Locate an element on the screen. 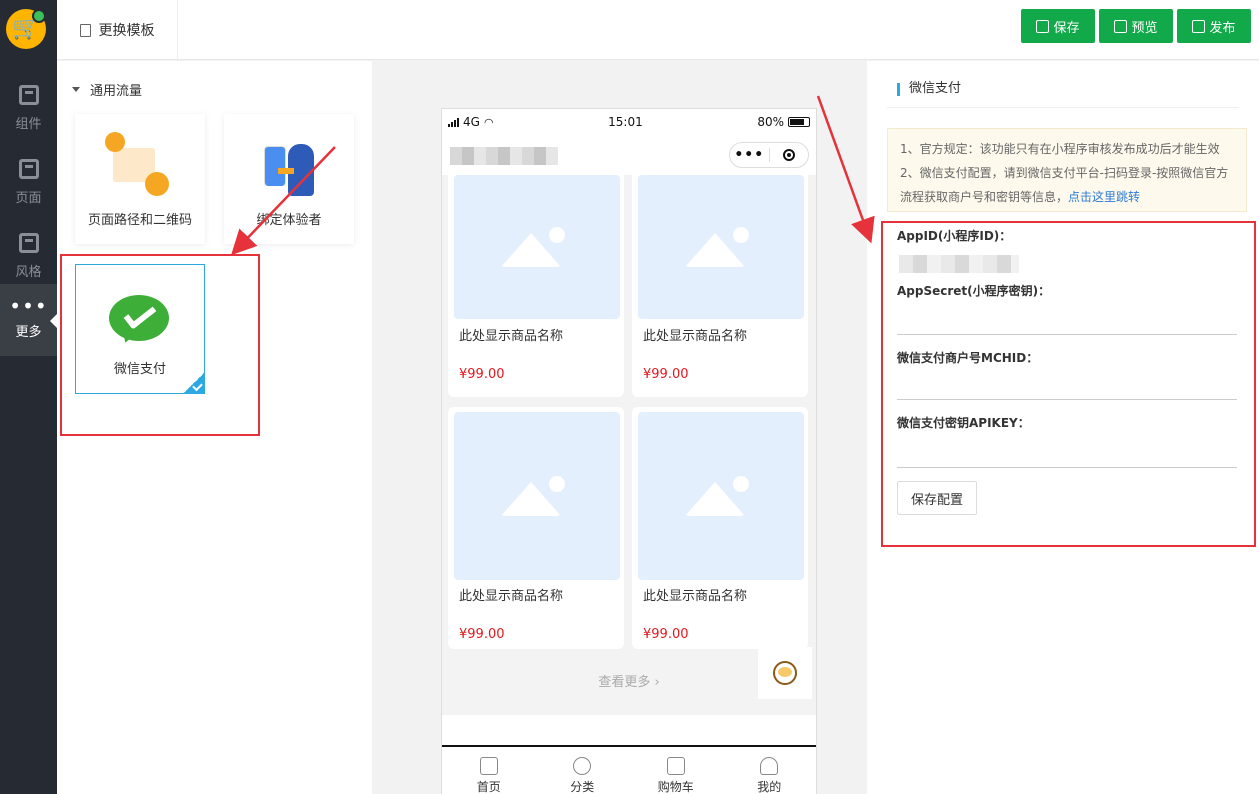  more-dots-icon: ••• is located at coordinates (749, 155).